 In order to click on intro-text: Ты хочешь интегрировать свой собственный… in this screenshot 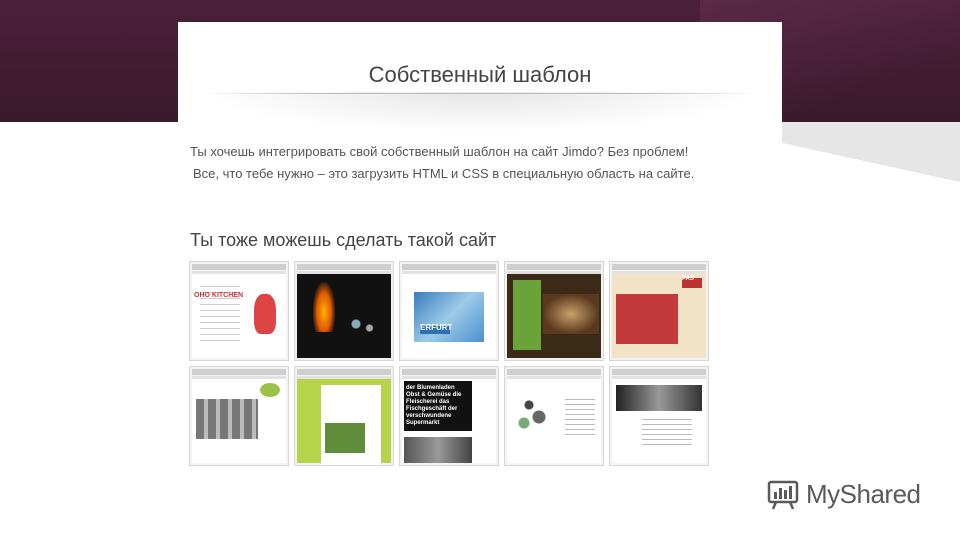, I will do `click(450, 163)`.